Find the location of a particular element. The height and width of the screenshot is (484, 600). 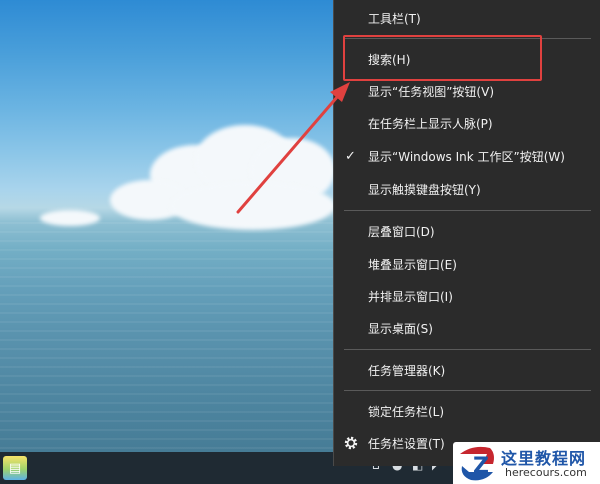

menu-item-label: 显示“Windows Ink 工作区”按钮(W) is located at coordinates (466, 156).